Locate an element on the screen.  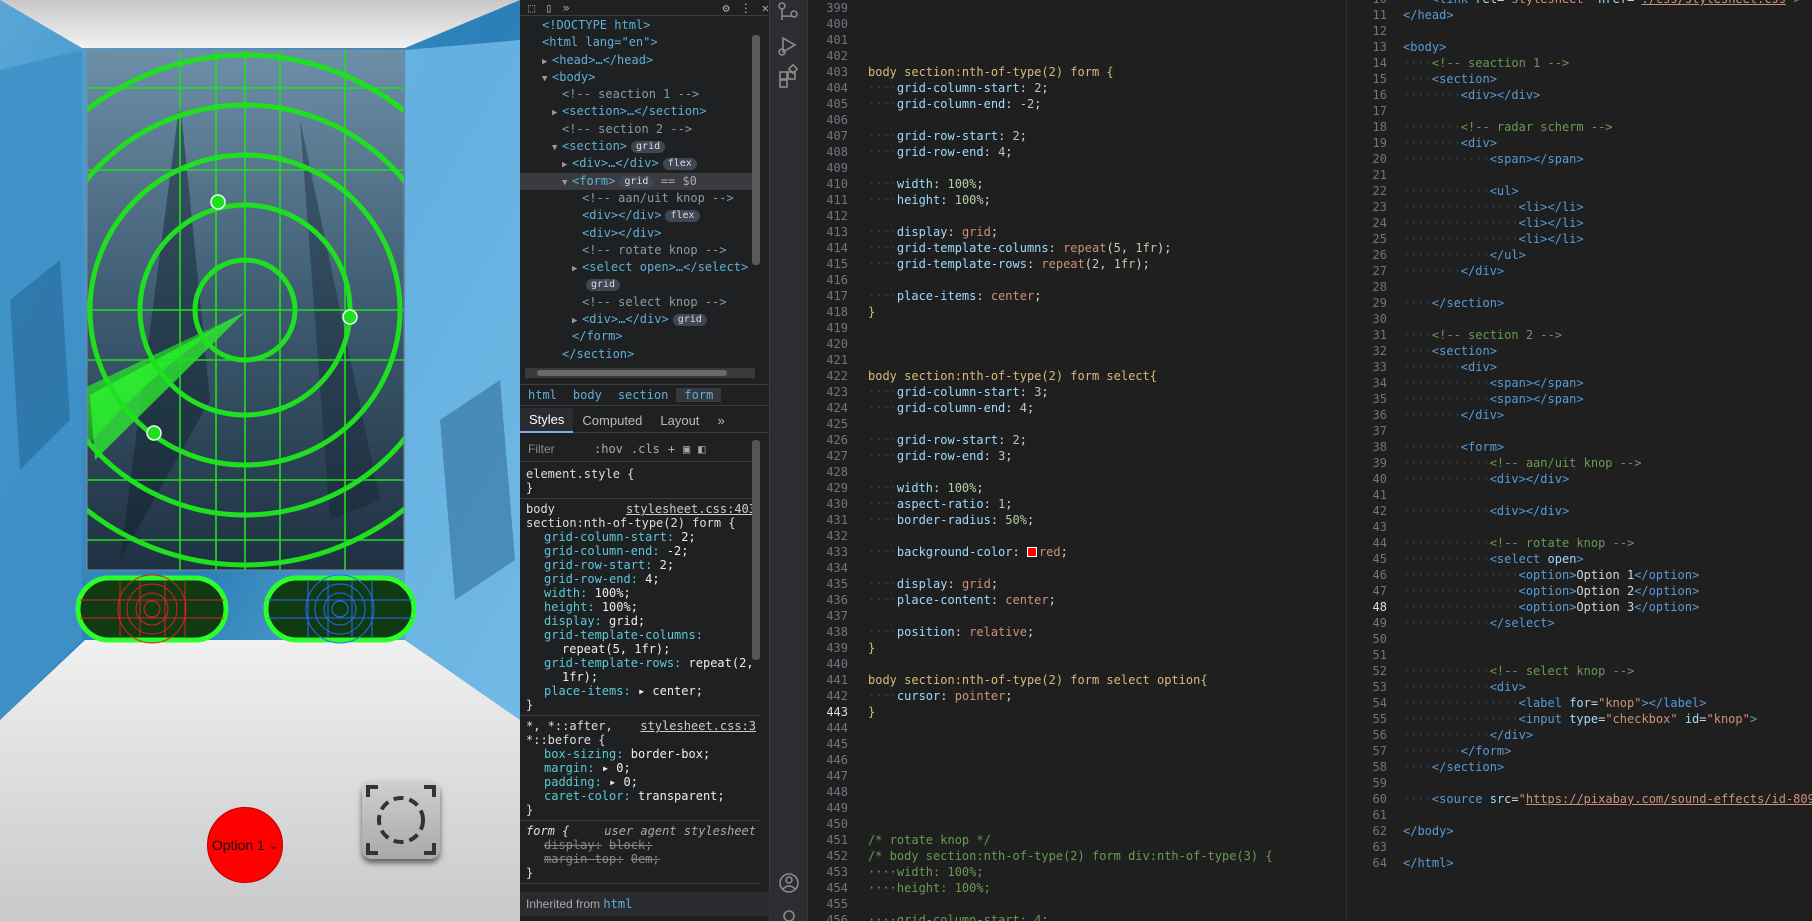
dom-node: grid is located at coordinates (640, 284).